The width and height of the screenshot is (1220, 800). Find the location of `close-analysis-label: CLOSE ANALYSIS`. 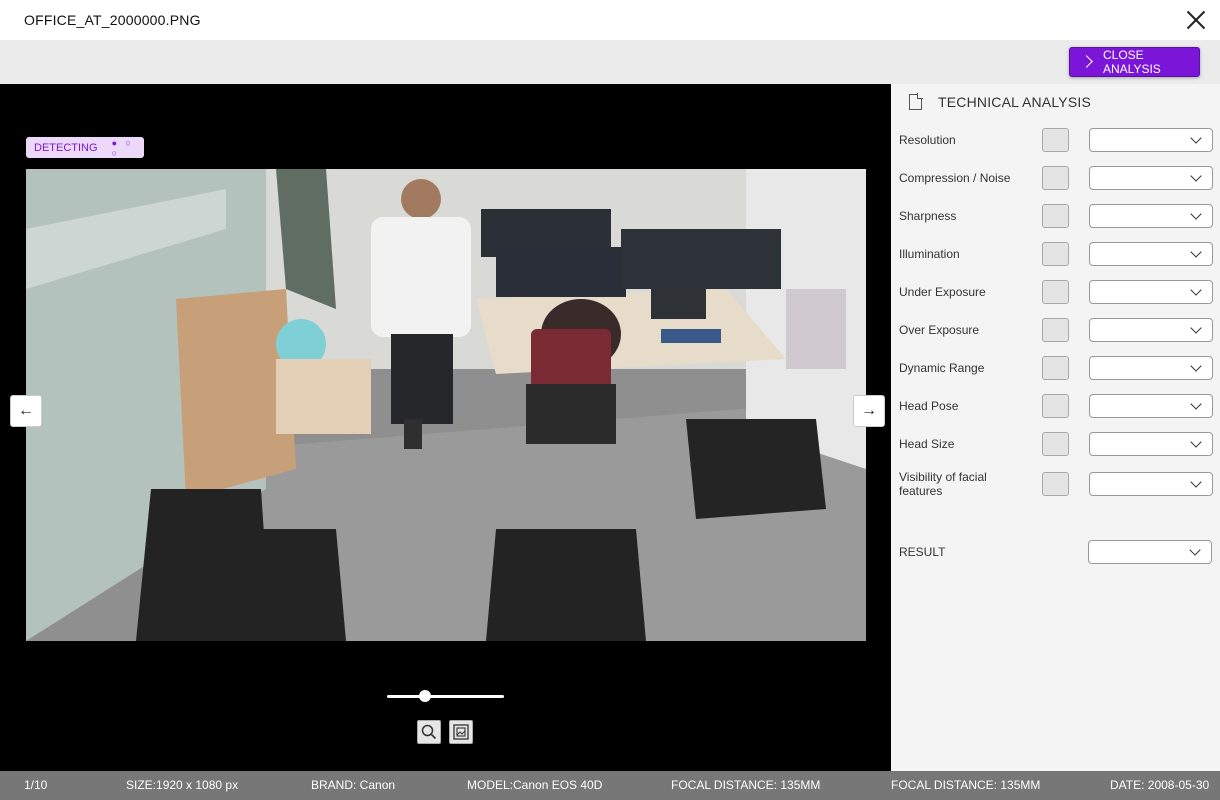

close-analysis-label: CLOSE ANALYSIS is located at coordinates (1131, 62).